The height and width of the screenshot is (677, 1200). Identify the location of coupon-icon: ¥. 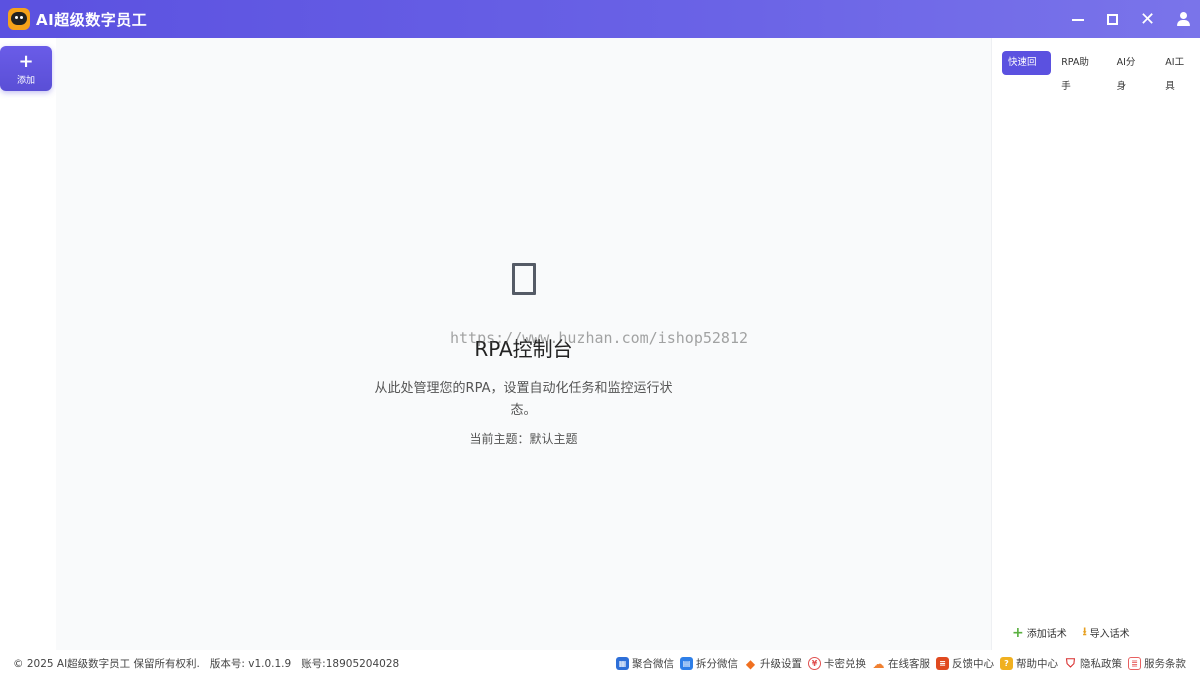
(814, 663).